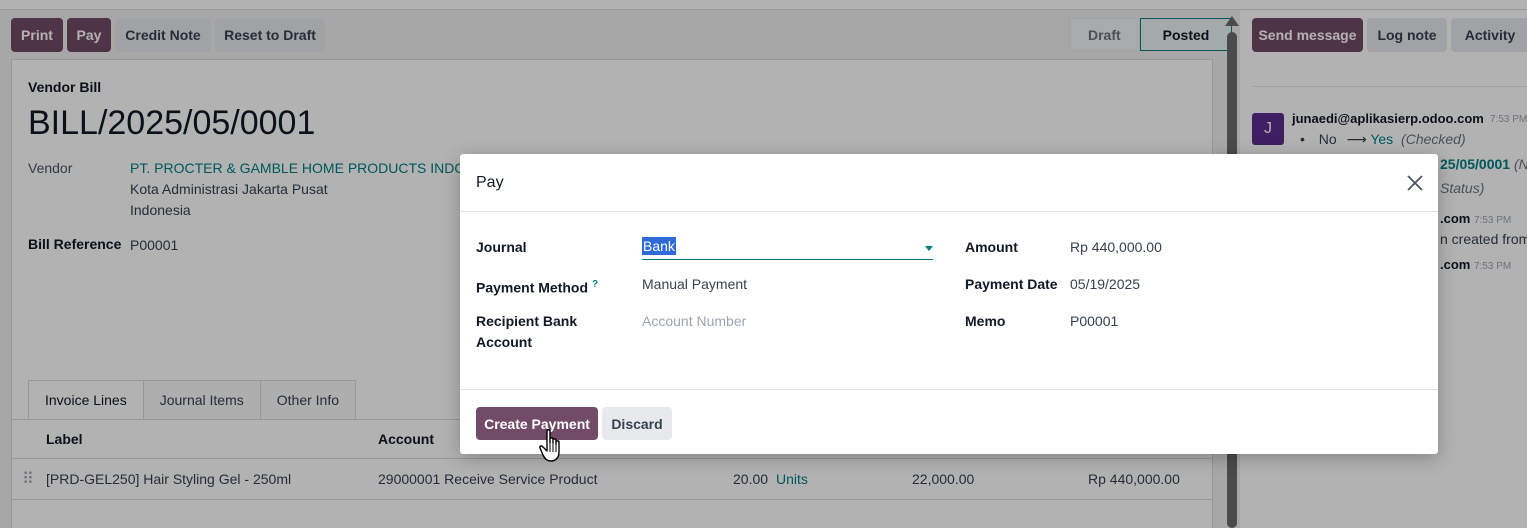  Describe the element at coordinates (1116, 247) in the screenshot. I see `amount-field: Rp 440,000.00` at that location.